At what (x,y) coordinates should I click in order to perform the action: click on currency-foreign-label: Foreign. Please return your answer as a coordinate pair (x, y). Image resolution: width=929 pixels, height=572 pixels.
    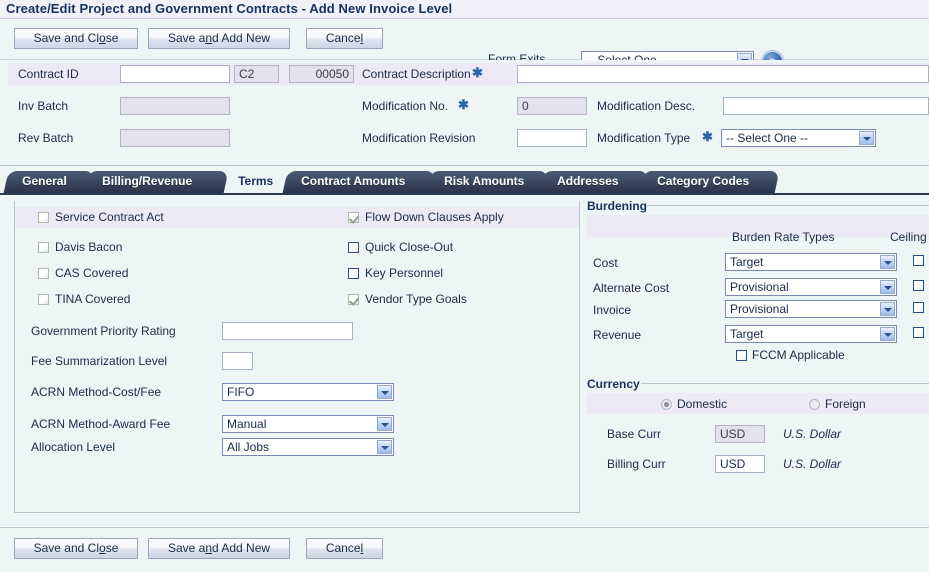
    Looking at the image, I should click on (845, 404).